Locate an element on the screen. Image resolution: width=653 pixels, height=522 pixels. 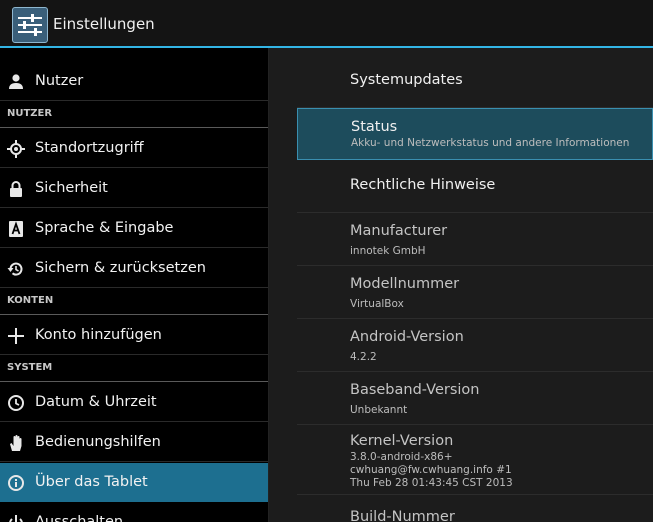
about-row-systemupdates: Systemupdates is located at coordinates (475, 78).